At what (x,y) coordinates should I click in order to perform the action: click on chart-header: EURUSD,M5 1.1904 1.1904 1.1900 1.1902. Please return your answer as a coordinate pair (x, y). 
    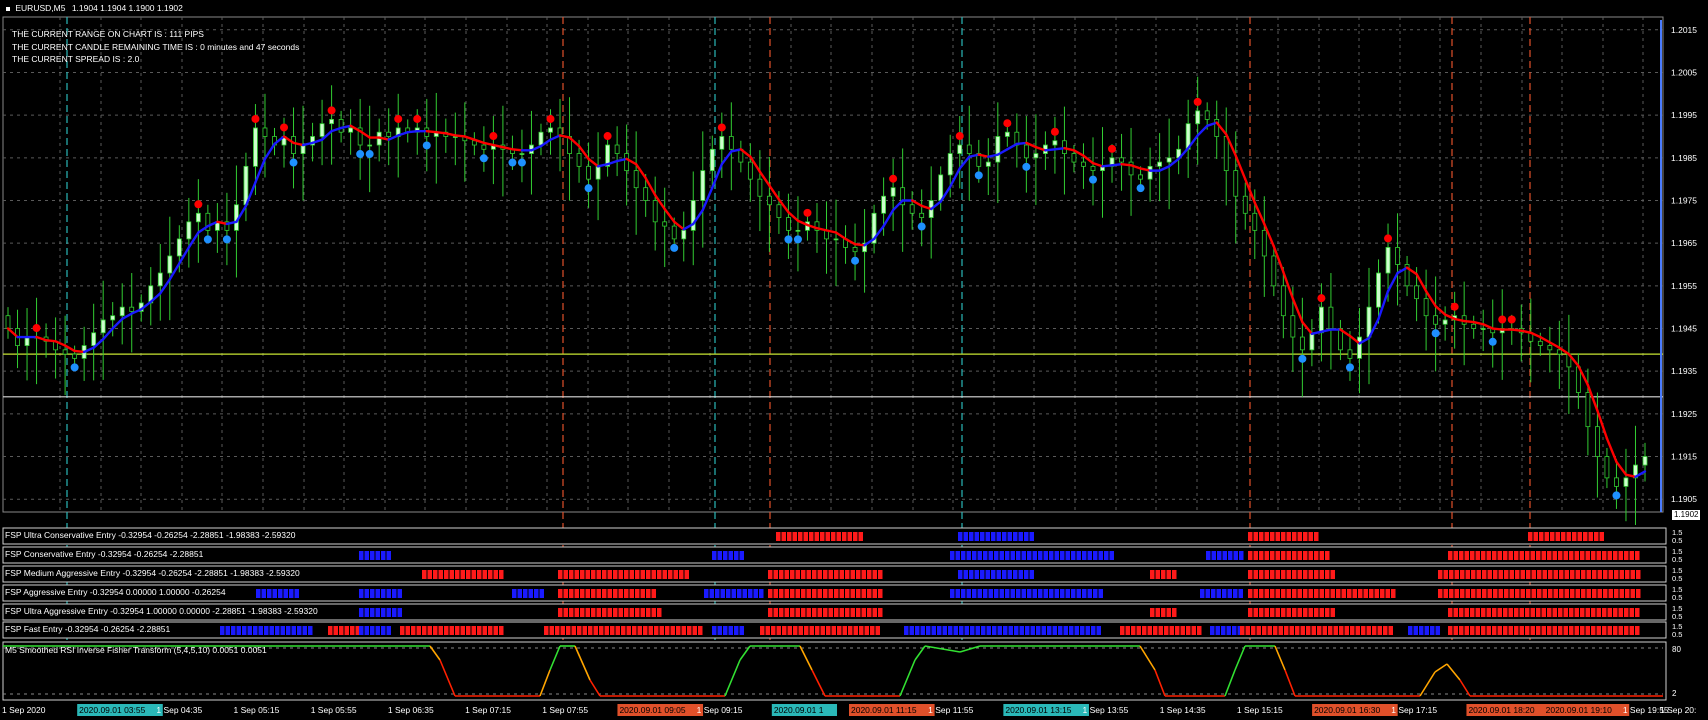
    Looking at the image, I should click on (94, 8).